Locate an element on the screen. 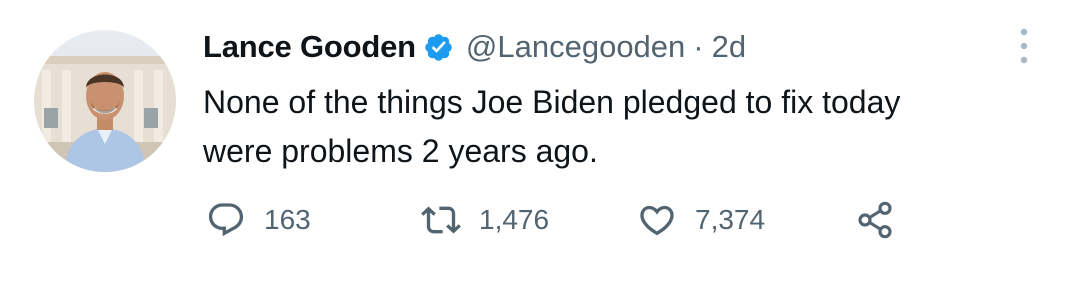  tweet-text-line: were problems 2 years ago. is located at coordinates (400, 151).